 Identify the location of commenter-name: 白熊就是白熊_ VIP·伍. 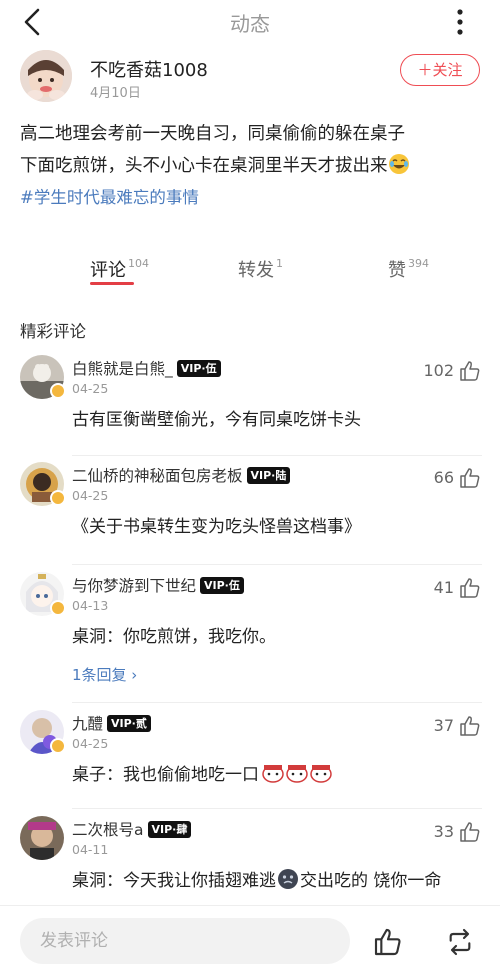
(146, 368).